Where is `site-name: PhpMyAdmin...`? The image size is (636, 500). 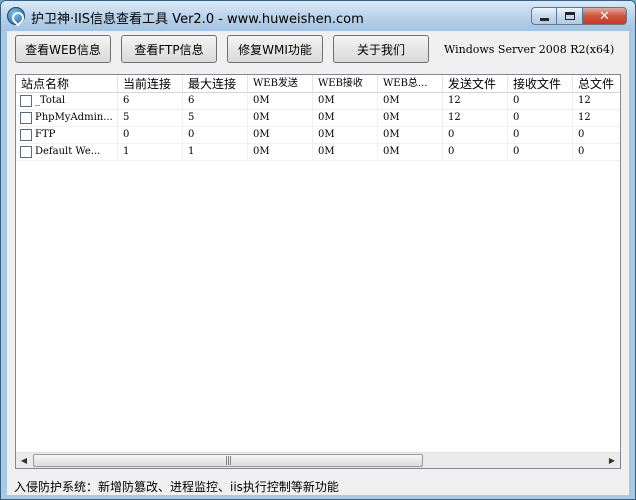 site-name: PhpMyAdmin... is located at coordinates (74, 117).